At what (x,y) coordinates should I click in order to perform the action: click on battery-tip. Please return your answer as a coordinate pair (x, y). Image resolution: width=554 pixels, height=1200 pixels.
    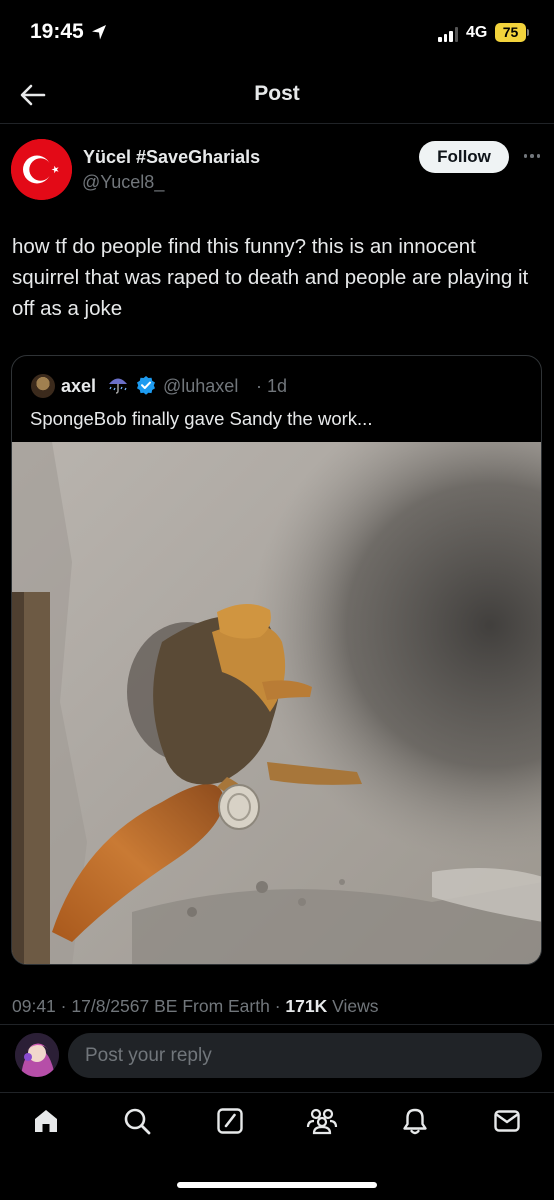
    Looking at the image, I should click on (528, 32).